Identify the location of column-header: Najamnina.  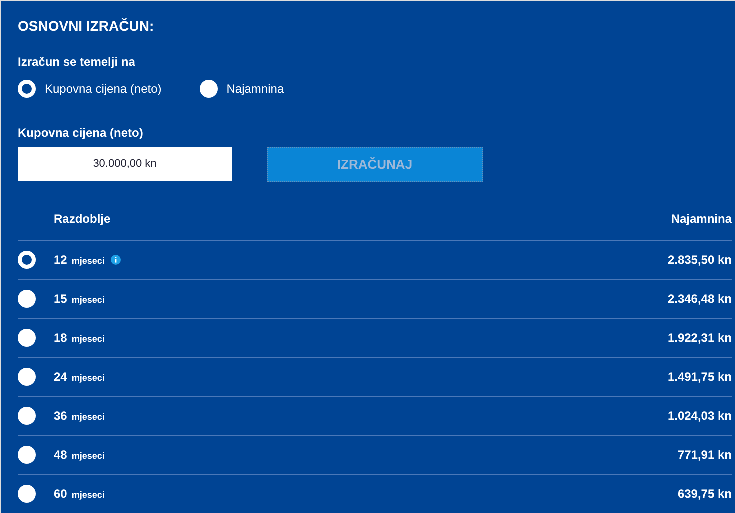
(701, 219).